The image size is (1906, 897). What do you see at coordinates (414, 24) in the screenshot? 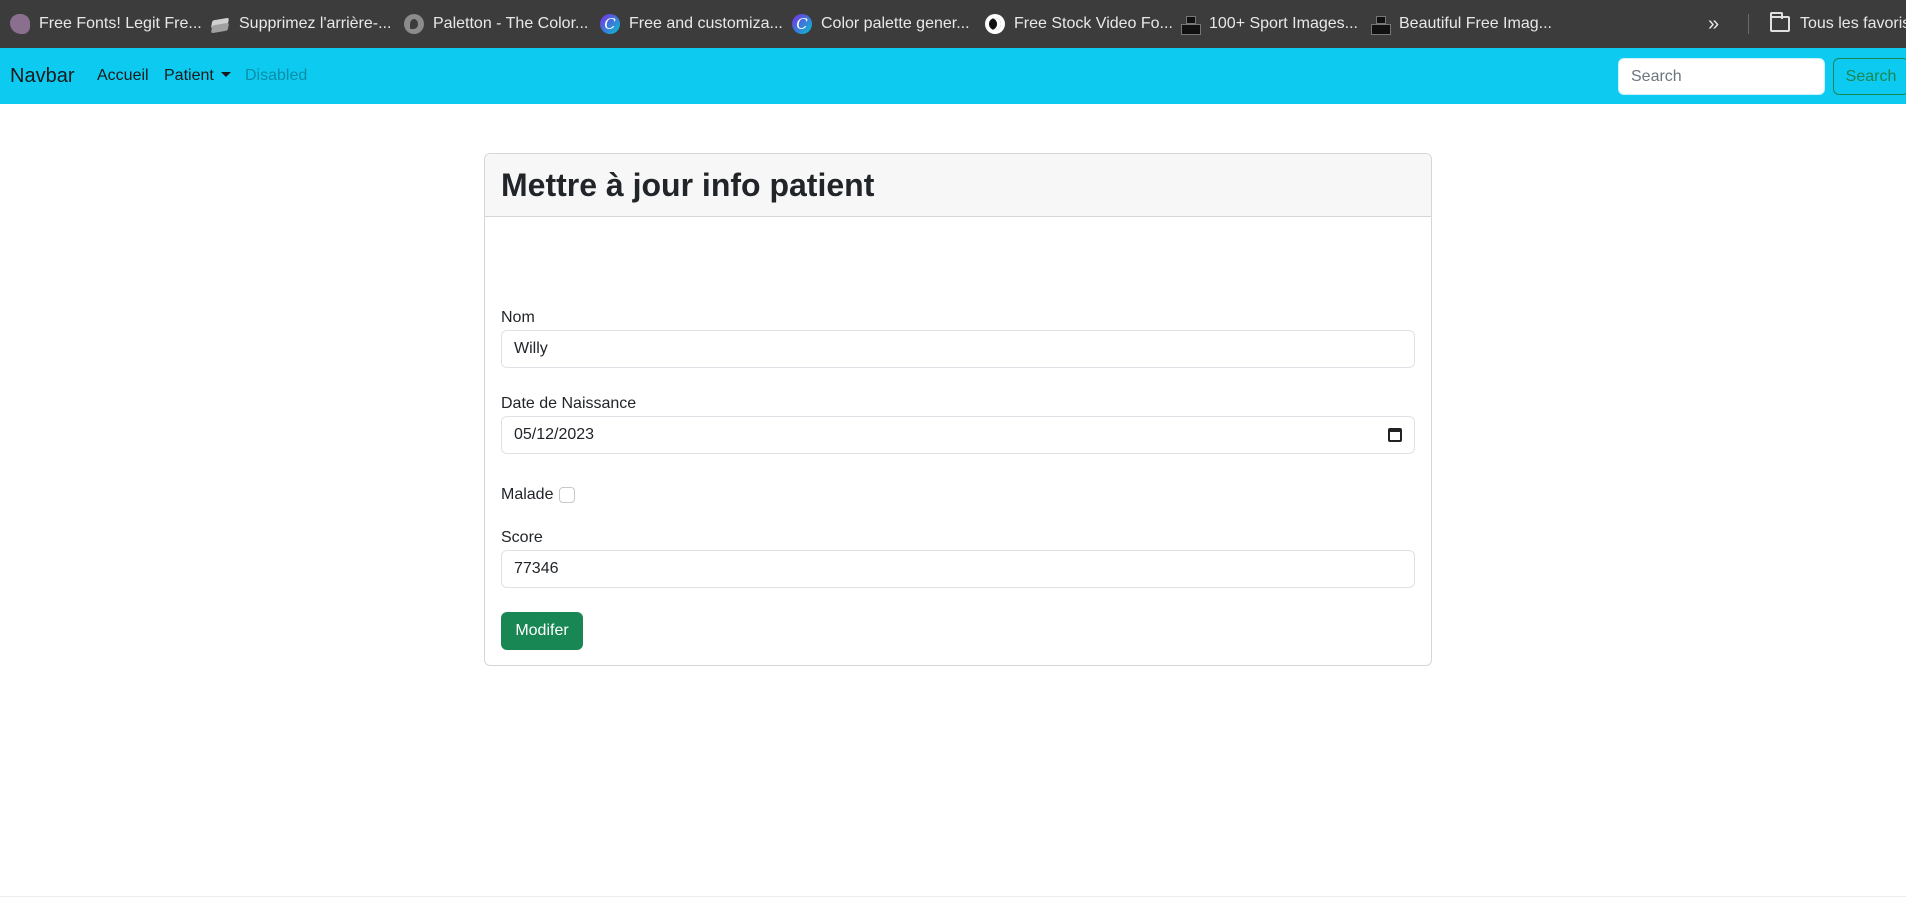
I see `paletton-icon` at bounding box center [414, 24].